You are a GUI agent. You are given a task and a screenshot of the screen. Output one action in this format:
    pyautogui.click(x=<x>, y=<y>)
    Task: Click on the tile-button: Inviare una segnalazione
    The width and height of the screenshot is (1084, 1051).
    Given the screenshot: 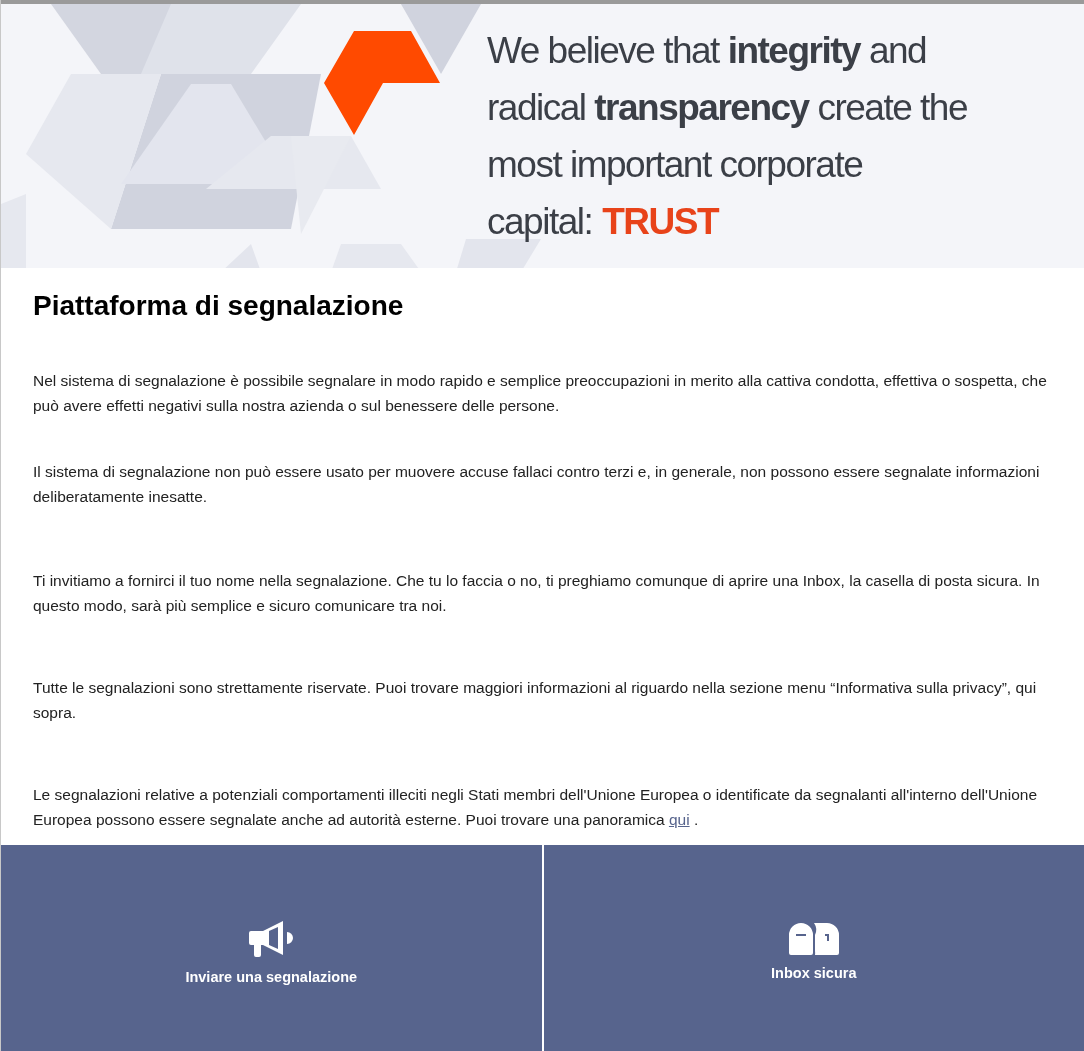 What is the action you would take?
    pyautogui.click(x=271, y=948)
    